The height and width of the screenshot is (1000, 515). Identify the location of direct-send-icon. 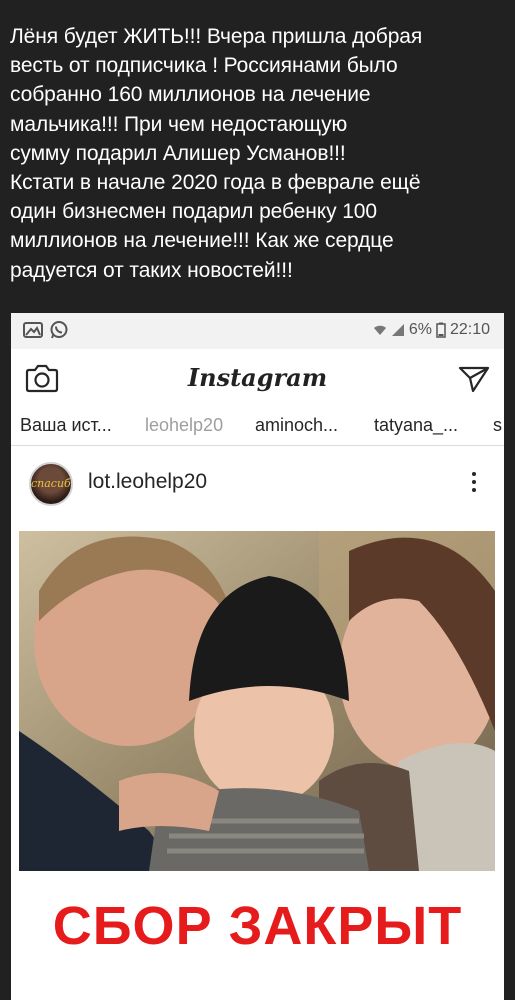
(474, 379).